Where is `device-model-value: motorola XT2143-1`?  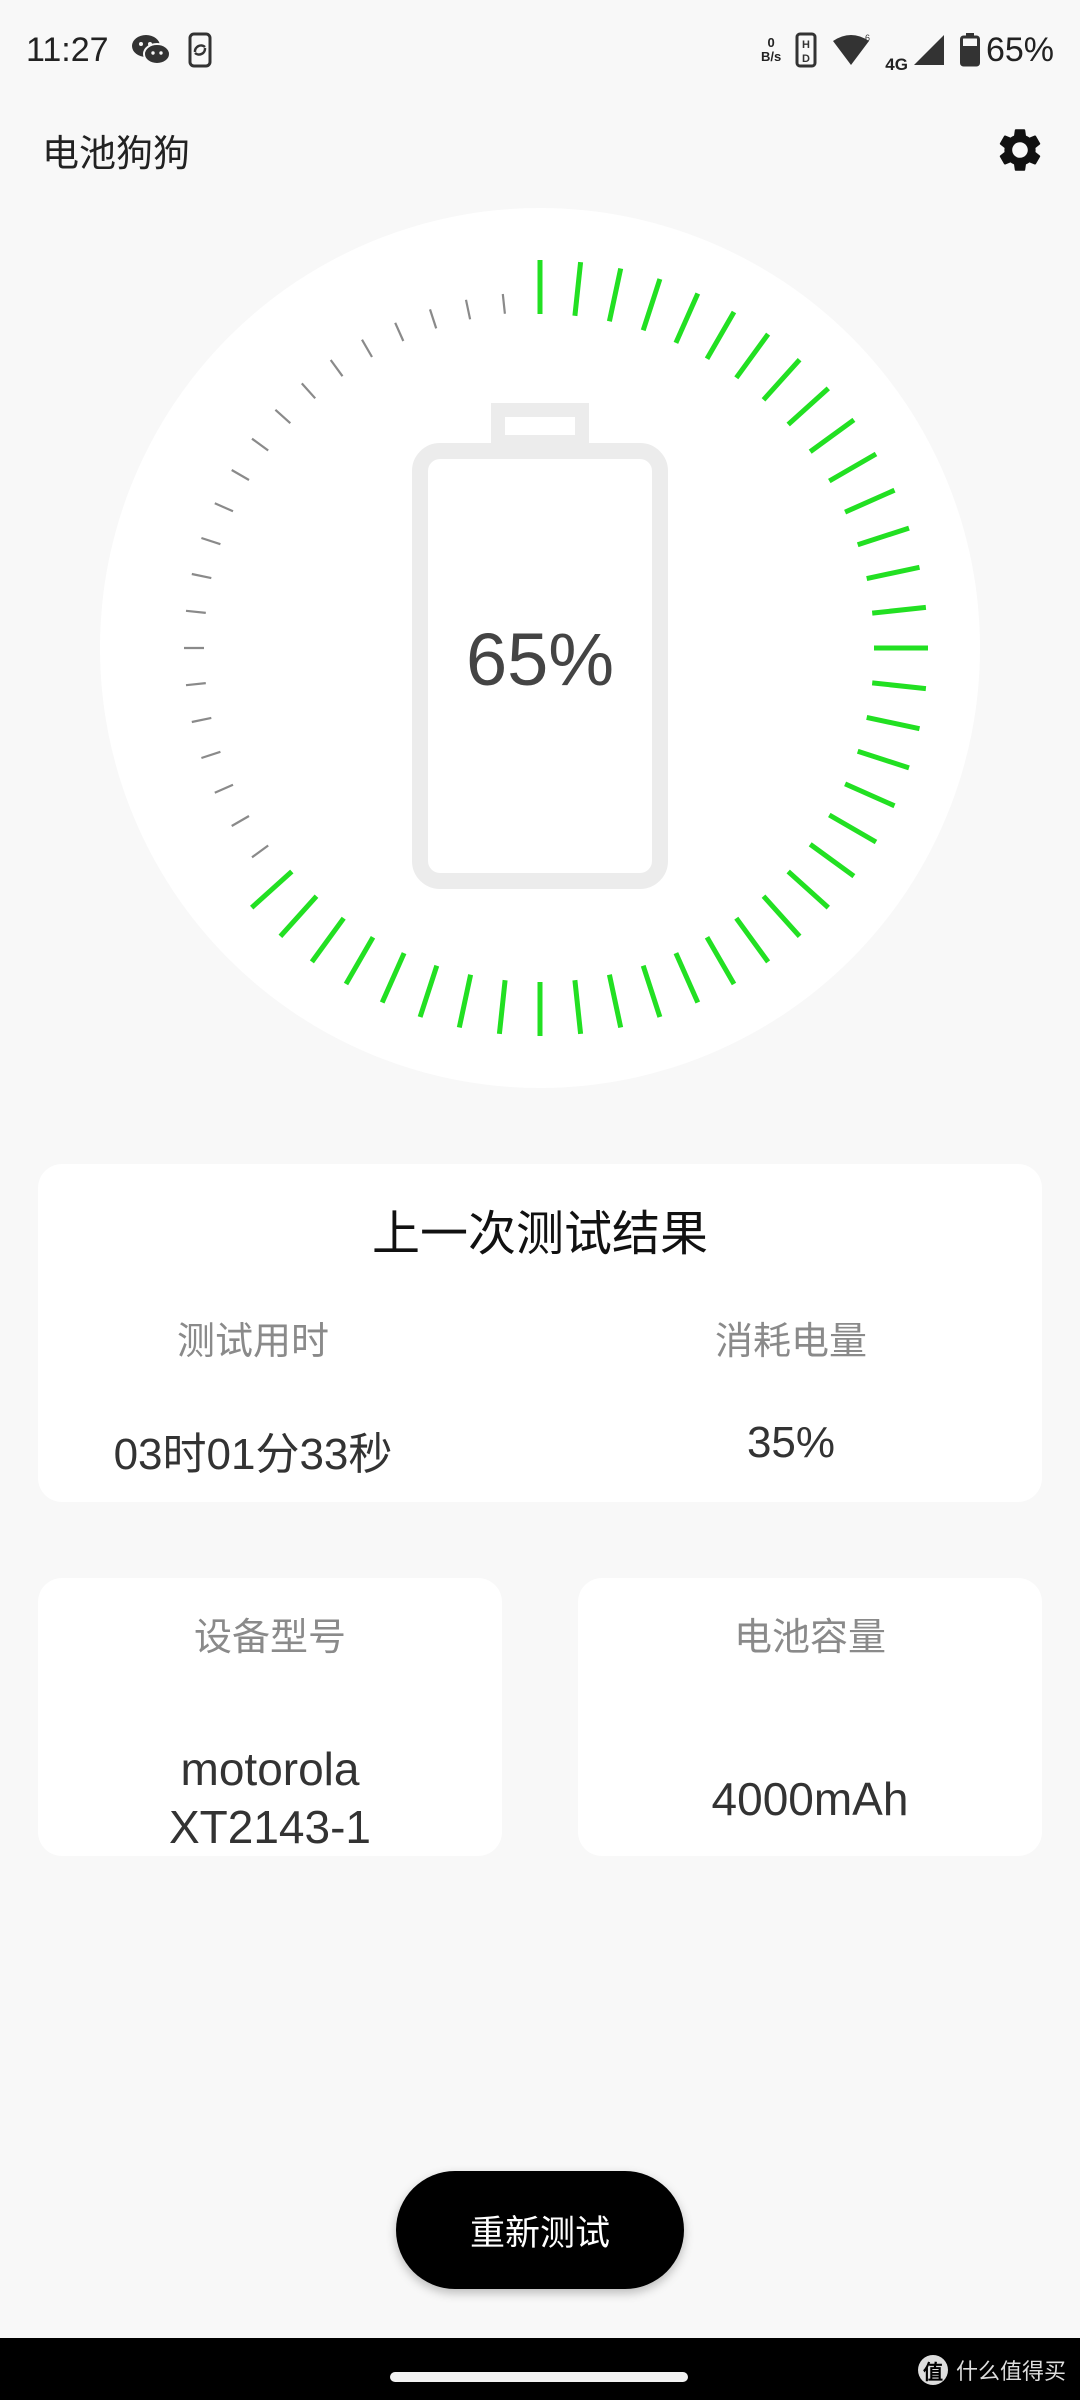 device-model-value: motorola XT2143-1 is located at coordinates (270, 1798).